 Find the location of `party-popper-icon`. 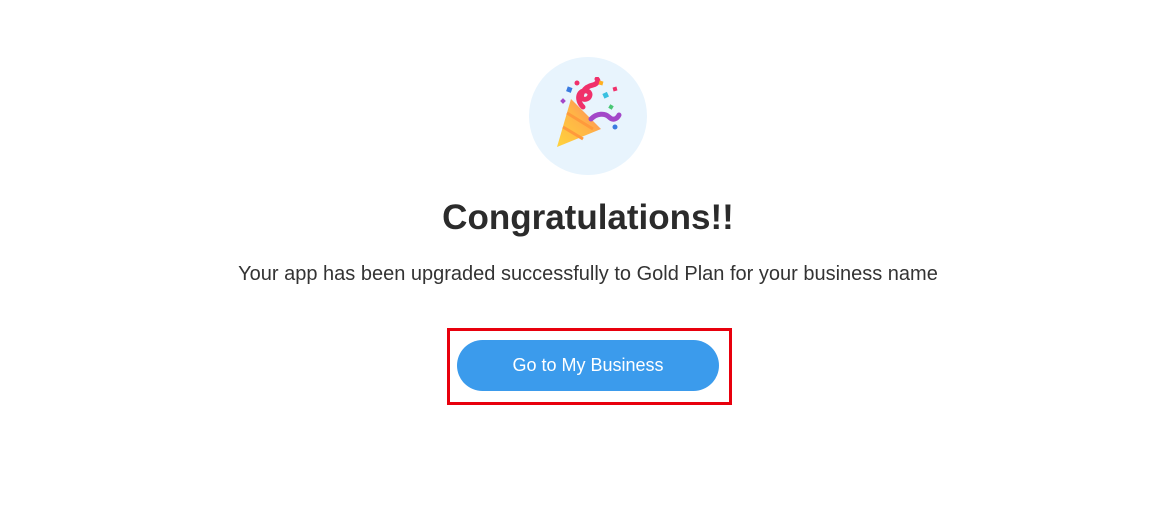

party-popper-icon is located at coordinates (589, 112).